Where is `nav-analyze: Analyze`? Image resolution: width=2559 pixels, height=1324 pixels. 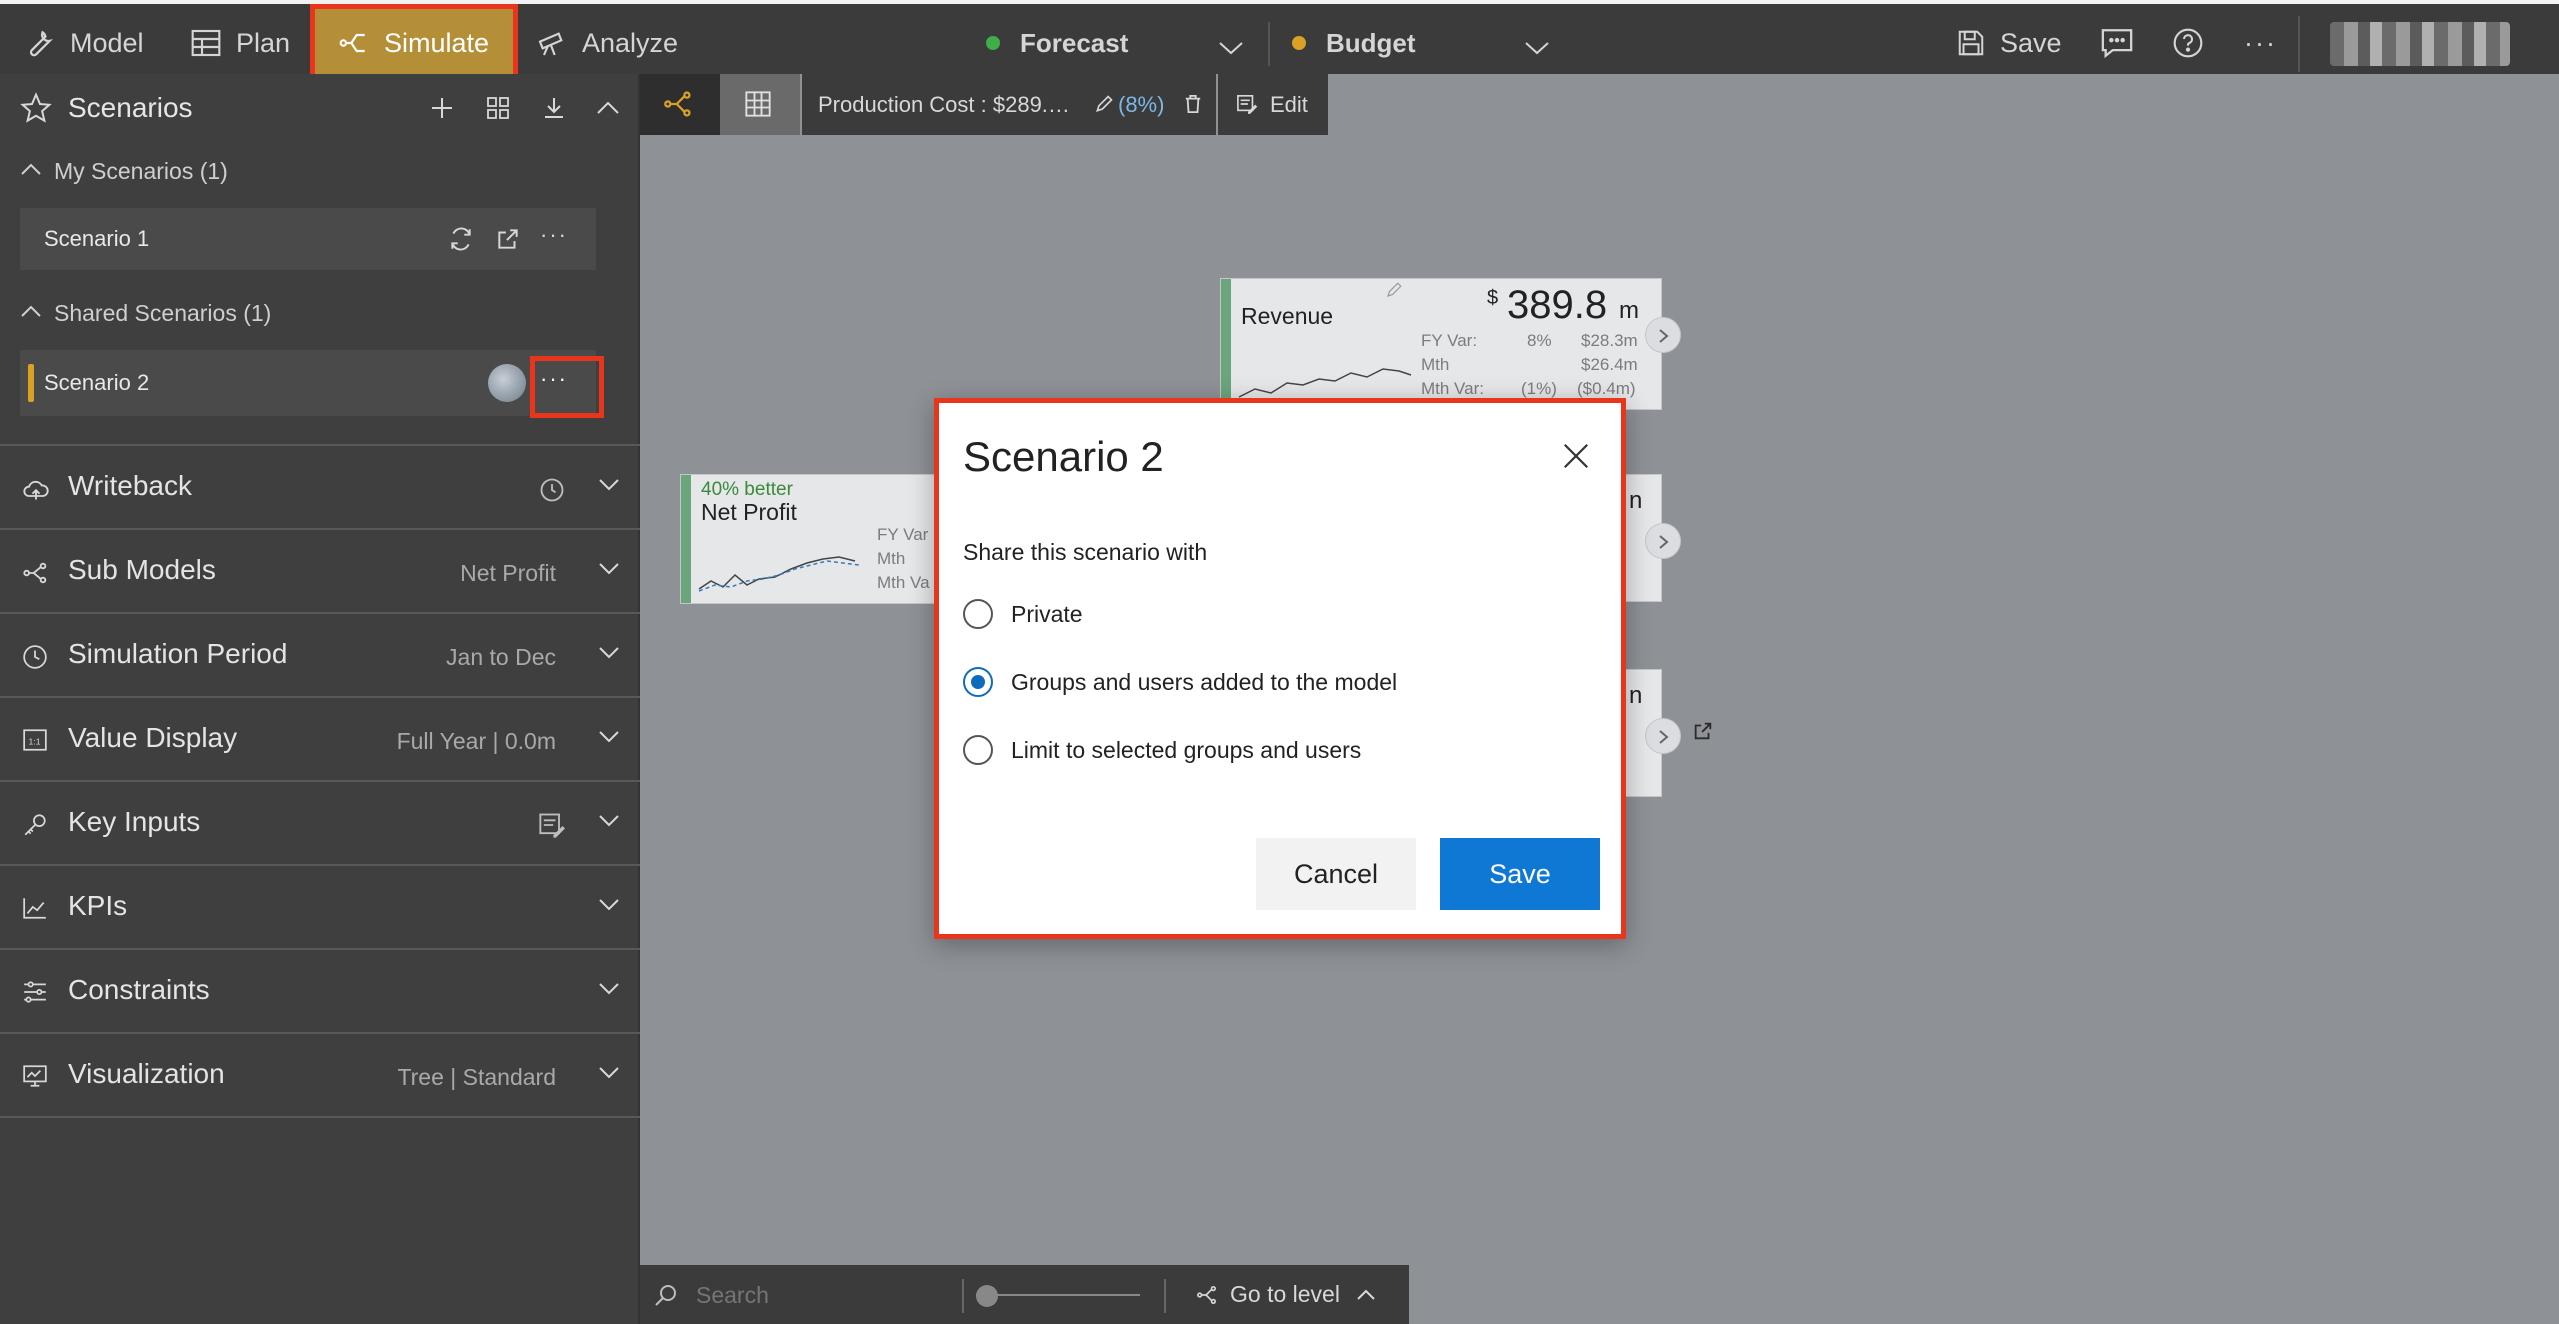 nav-analyze: Analyze is located at coordinates (607, 43).